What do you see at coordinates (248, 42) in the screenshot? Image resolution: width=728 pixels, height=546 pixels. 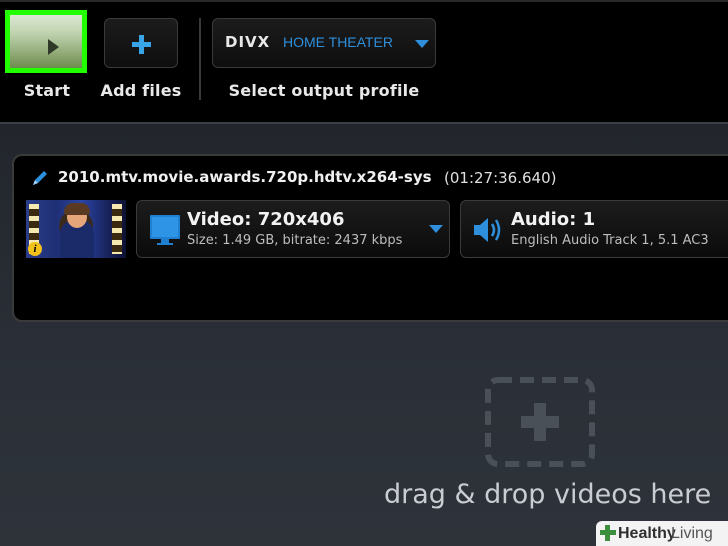 I see `divx-logo: DIVX` at bounding box center [248, 42].